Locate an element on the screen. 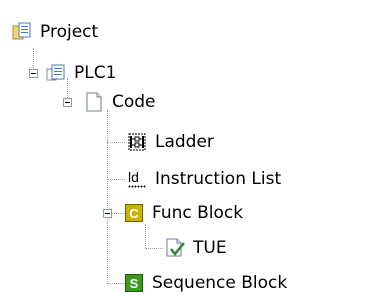 This screenshot has width=365, height=295. tree-item-project: Project is located at coordinates (55, 32).